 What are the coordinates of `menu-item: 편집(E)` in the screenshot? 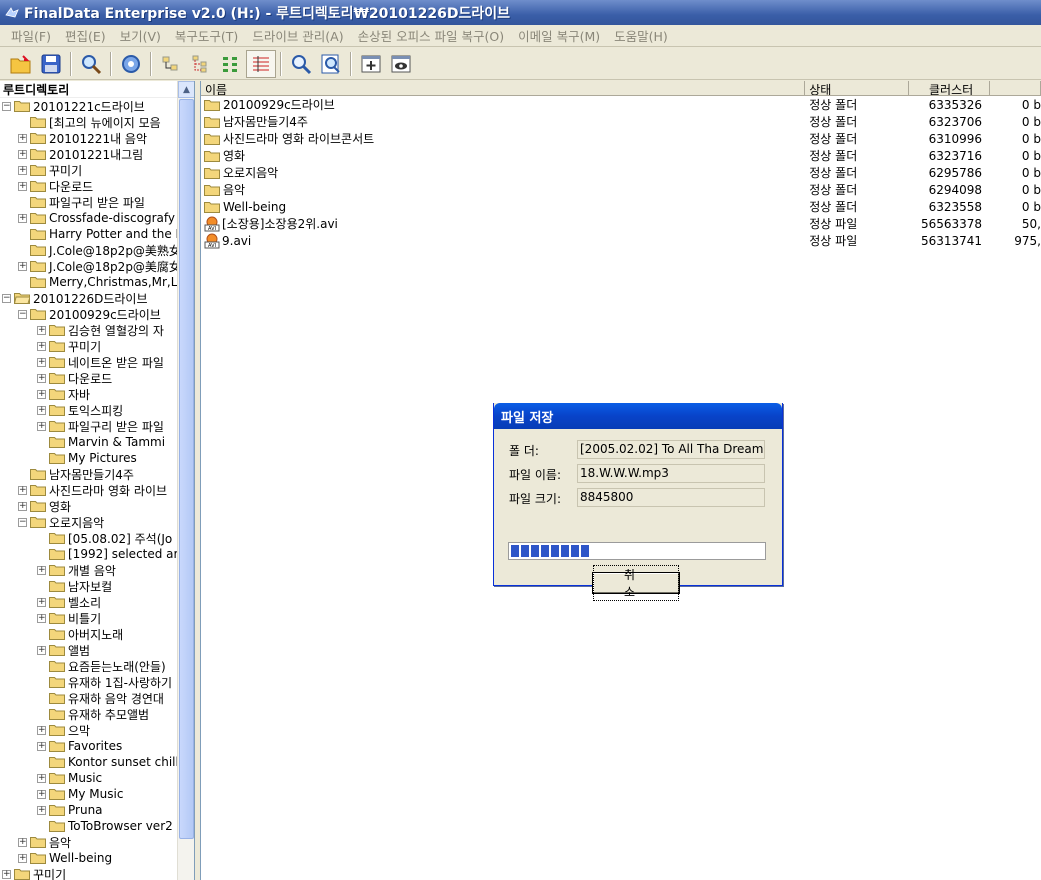 It's located at (85, 35).